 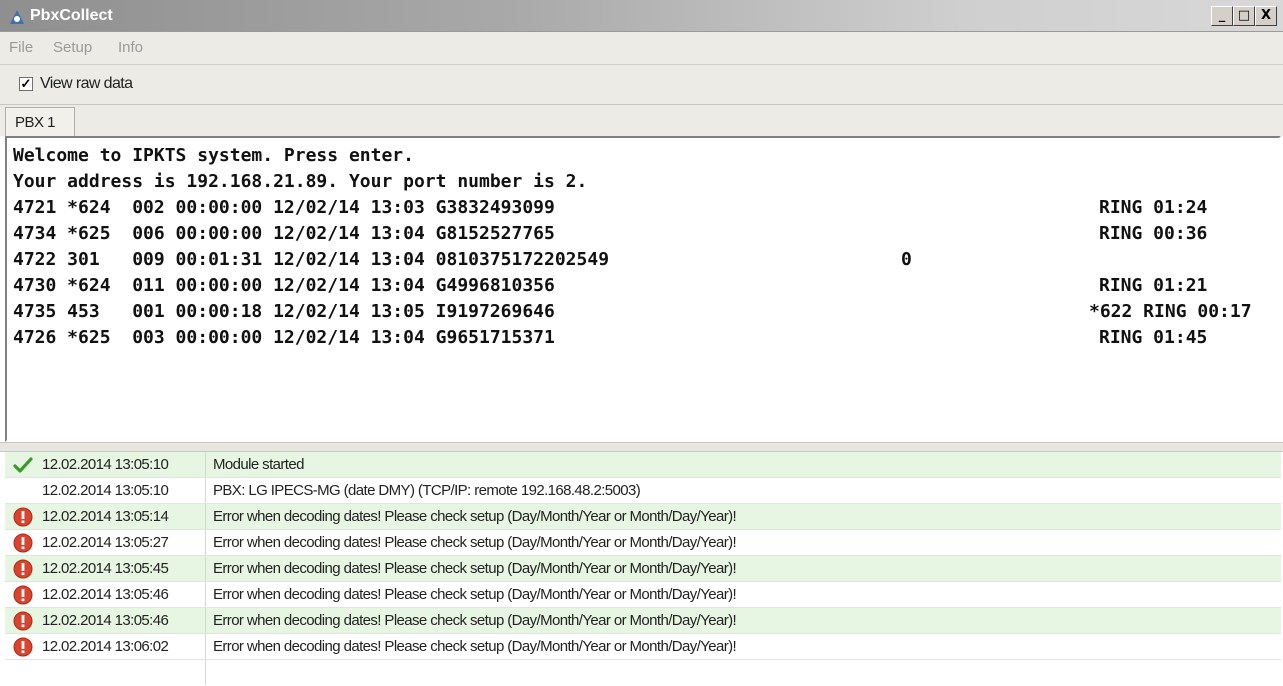 I want to click on log-timestamp: 12.02.2014 13:05:45, so click(x=105, y=568).